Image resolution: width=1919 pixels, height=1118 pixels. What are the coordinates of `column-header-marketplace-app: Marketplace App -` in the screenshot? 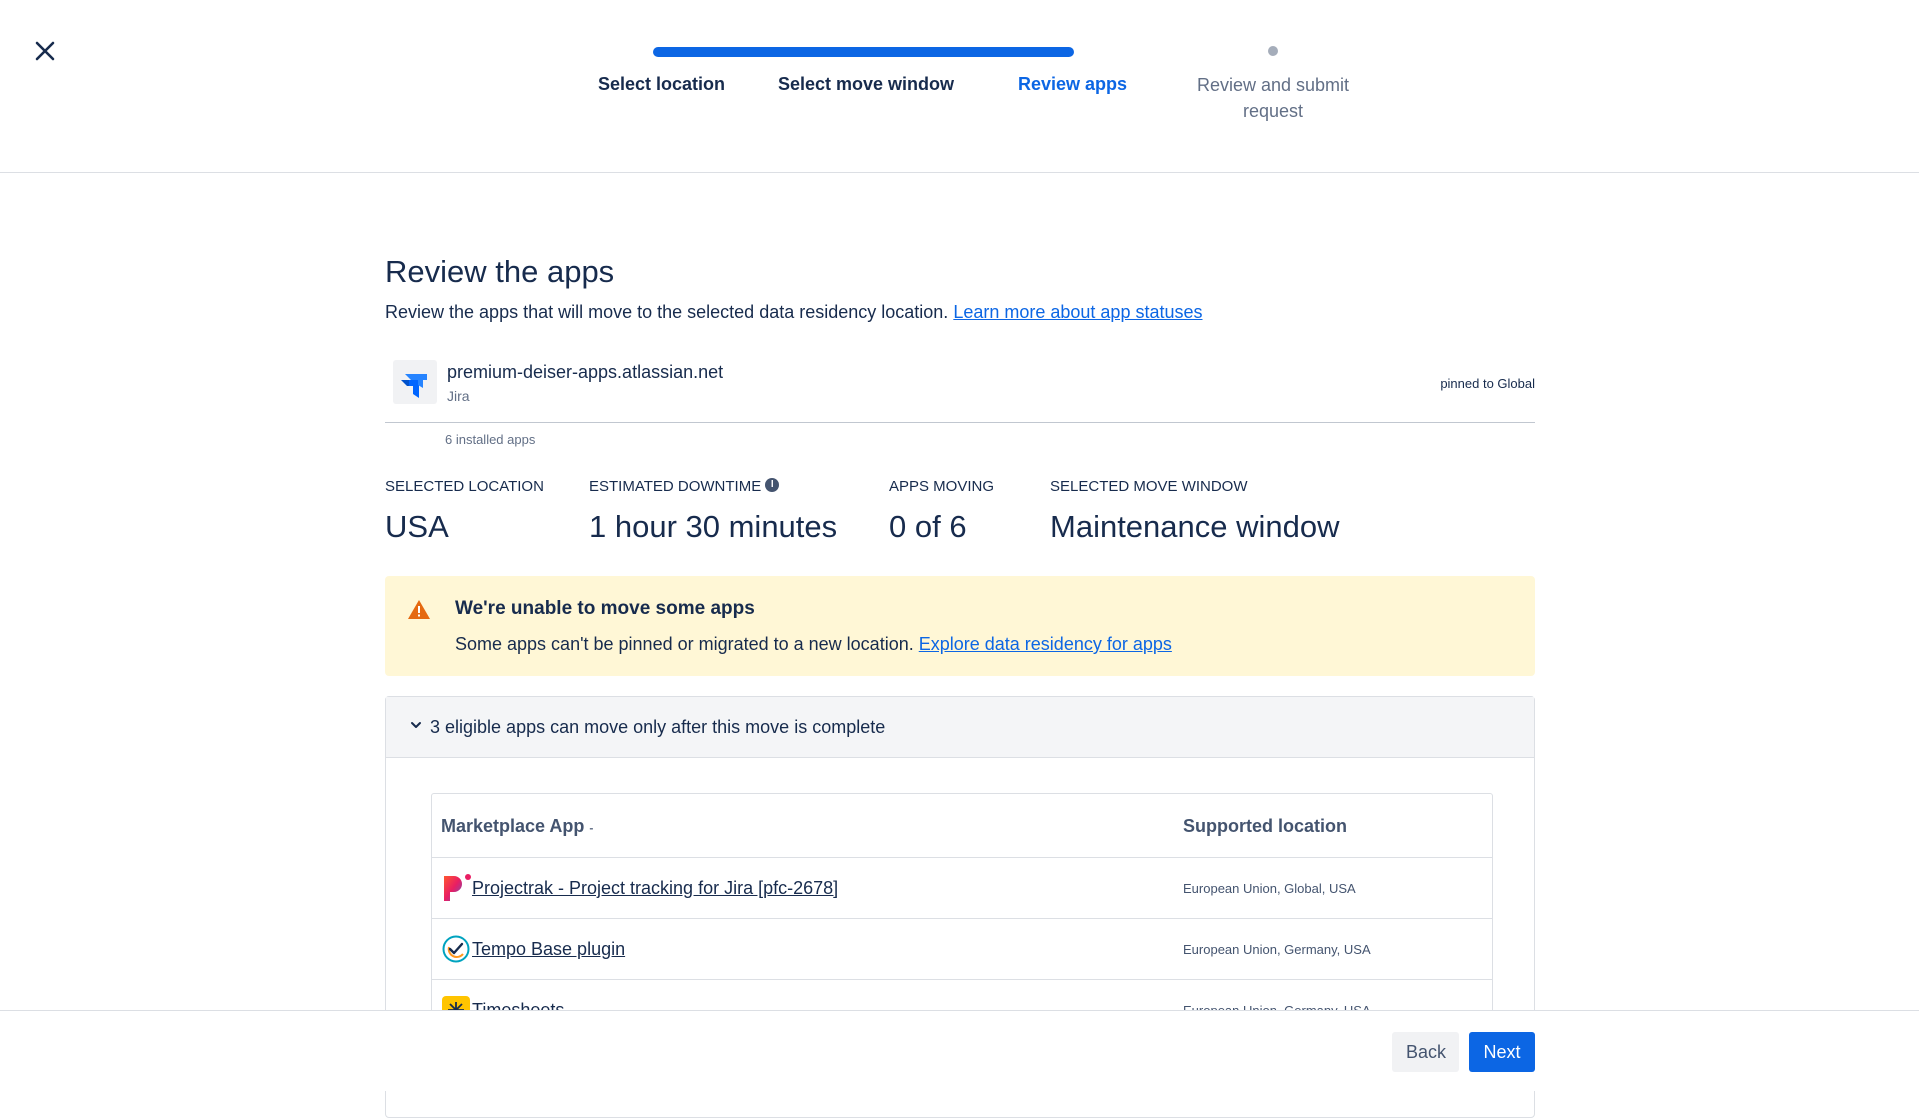 It's located at (517, 826).